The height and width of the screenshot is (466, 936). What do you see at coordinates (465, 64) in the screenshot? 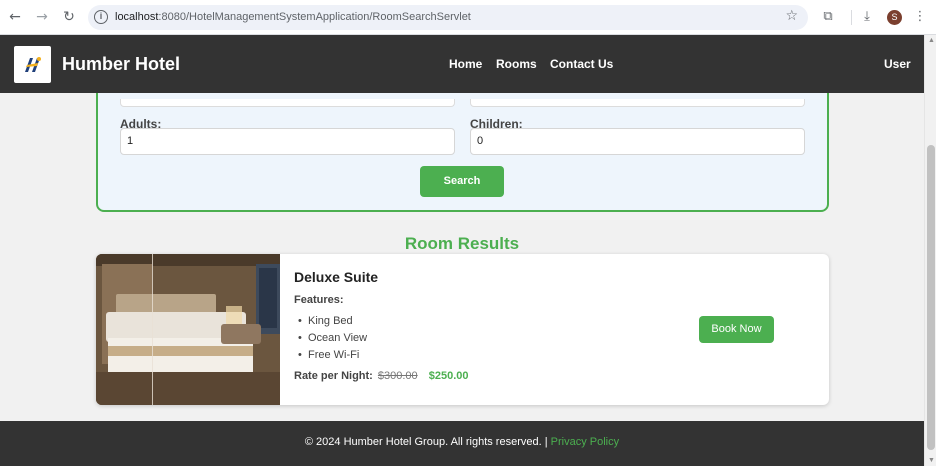
I see `nav-home: Home` at bounding box center [465, 64].